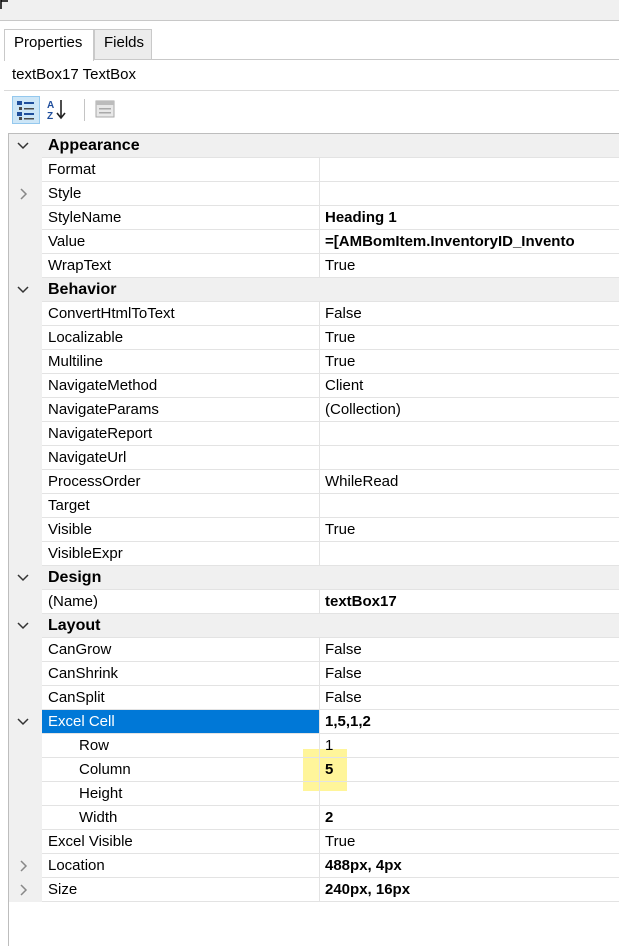 The image size is (619, 946). What do you see at coordinates (58, 110) in the screenshot?
I see `alphabetical-button: A Z` at bounding box center [58, 110].